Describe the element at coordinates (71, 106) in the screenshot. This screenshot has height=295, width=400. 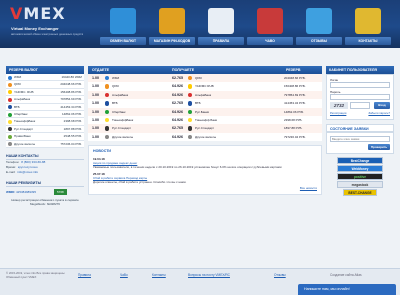
I see `reserve-value: 414453.34 РУБ.` at that location.